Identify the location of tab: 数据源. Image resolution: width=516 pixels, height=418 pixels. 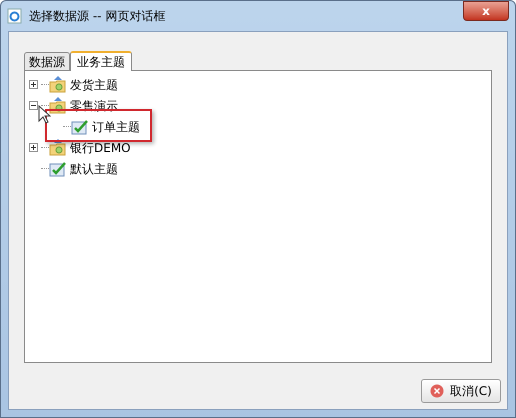
(47, 61).